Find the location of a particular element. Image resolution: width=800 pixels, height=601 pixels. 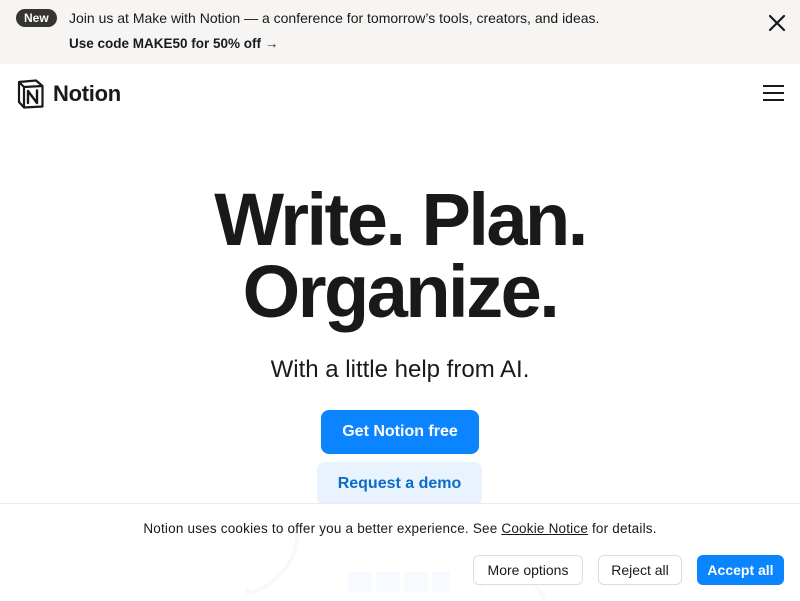

new-badge: New is located at coordinates (36, 18).